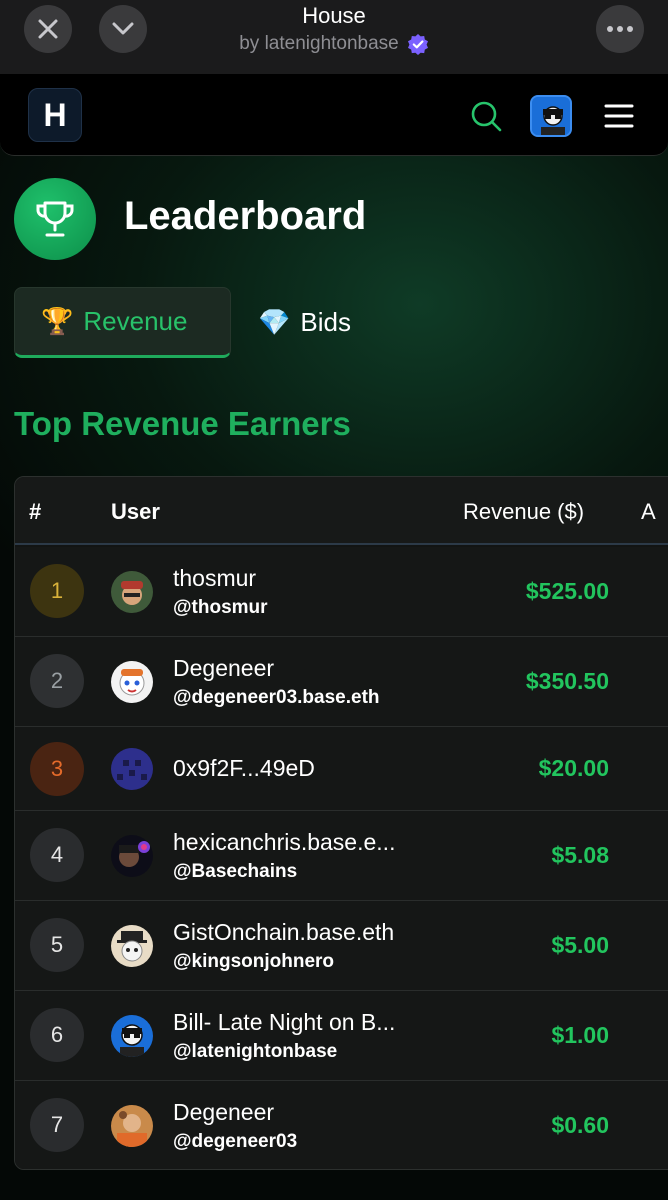  I want to click on col-revenue-header: Revenue ($), so click(523, 512).